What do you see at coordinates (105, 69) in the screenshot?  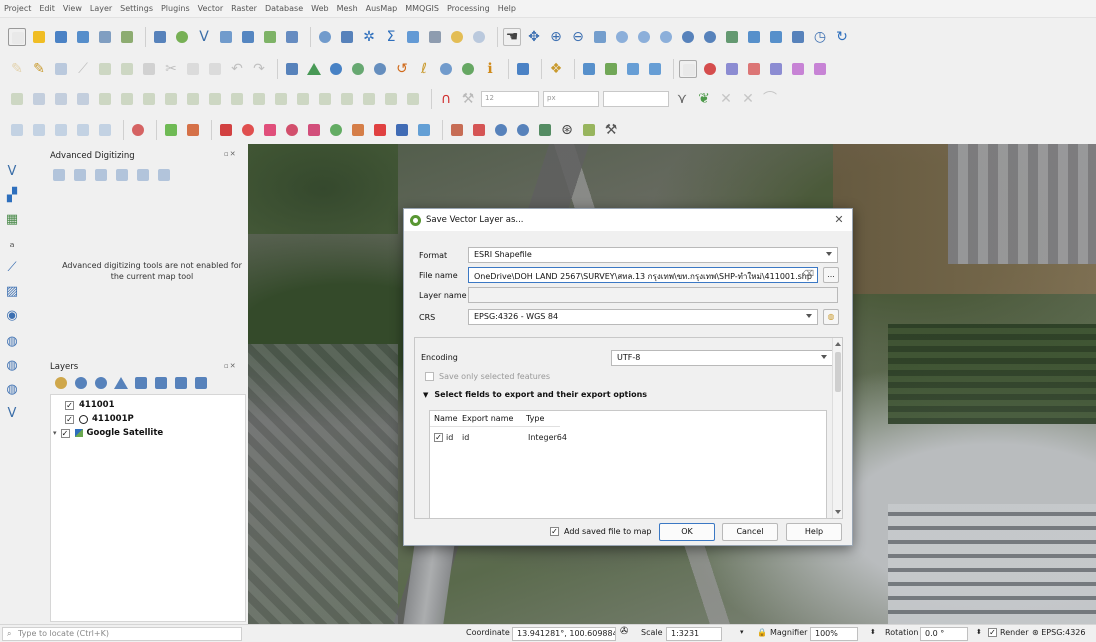 I see `add-polygon-icon` at bounding box center [105, 69].